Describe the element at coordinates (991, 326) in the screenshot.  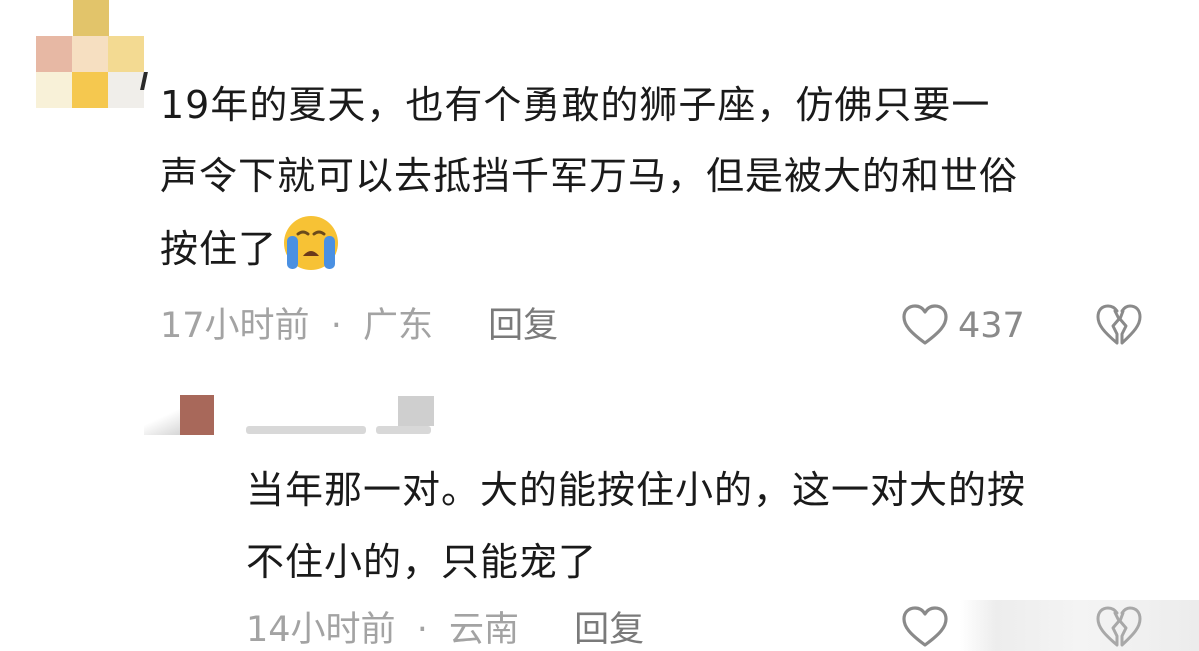
I see `like-count: 437` at that location.